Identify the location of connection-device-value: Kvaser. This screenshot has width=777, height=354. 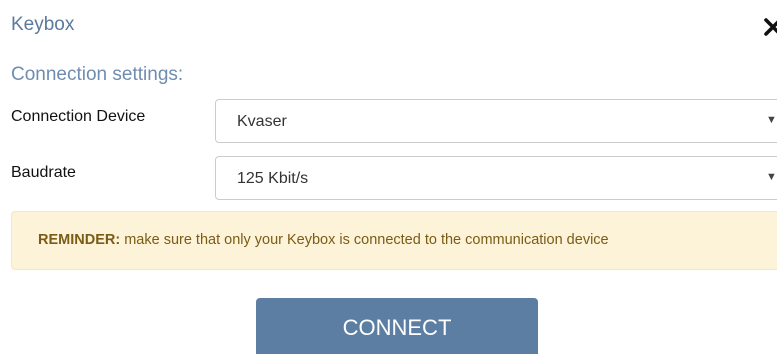
(262, 121).